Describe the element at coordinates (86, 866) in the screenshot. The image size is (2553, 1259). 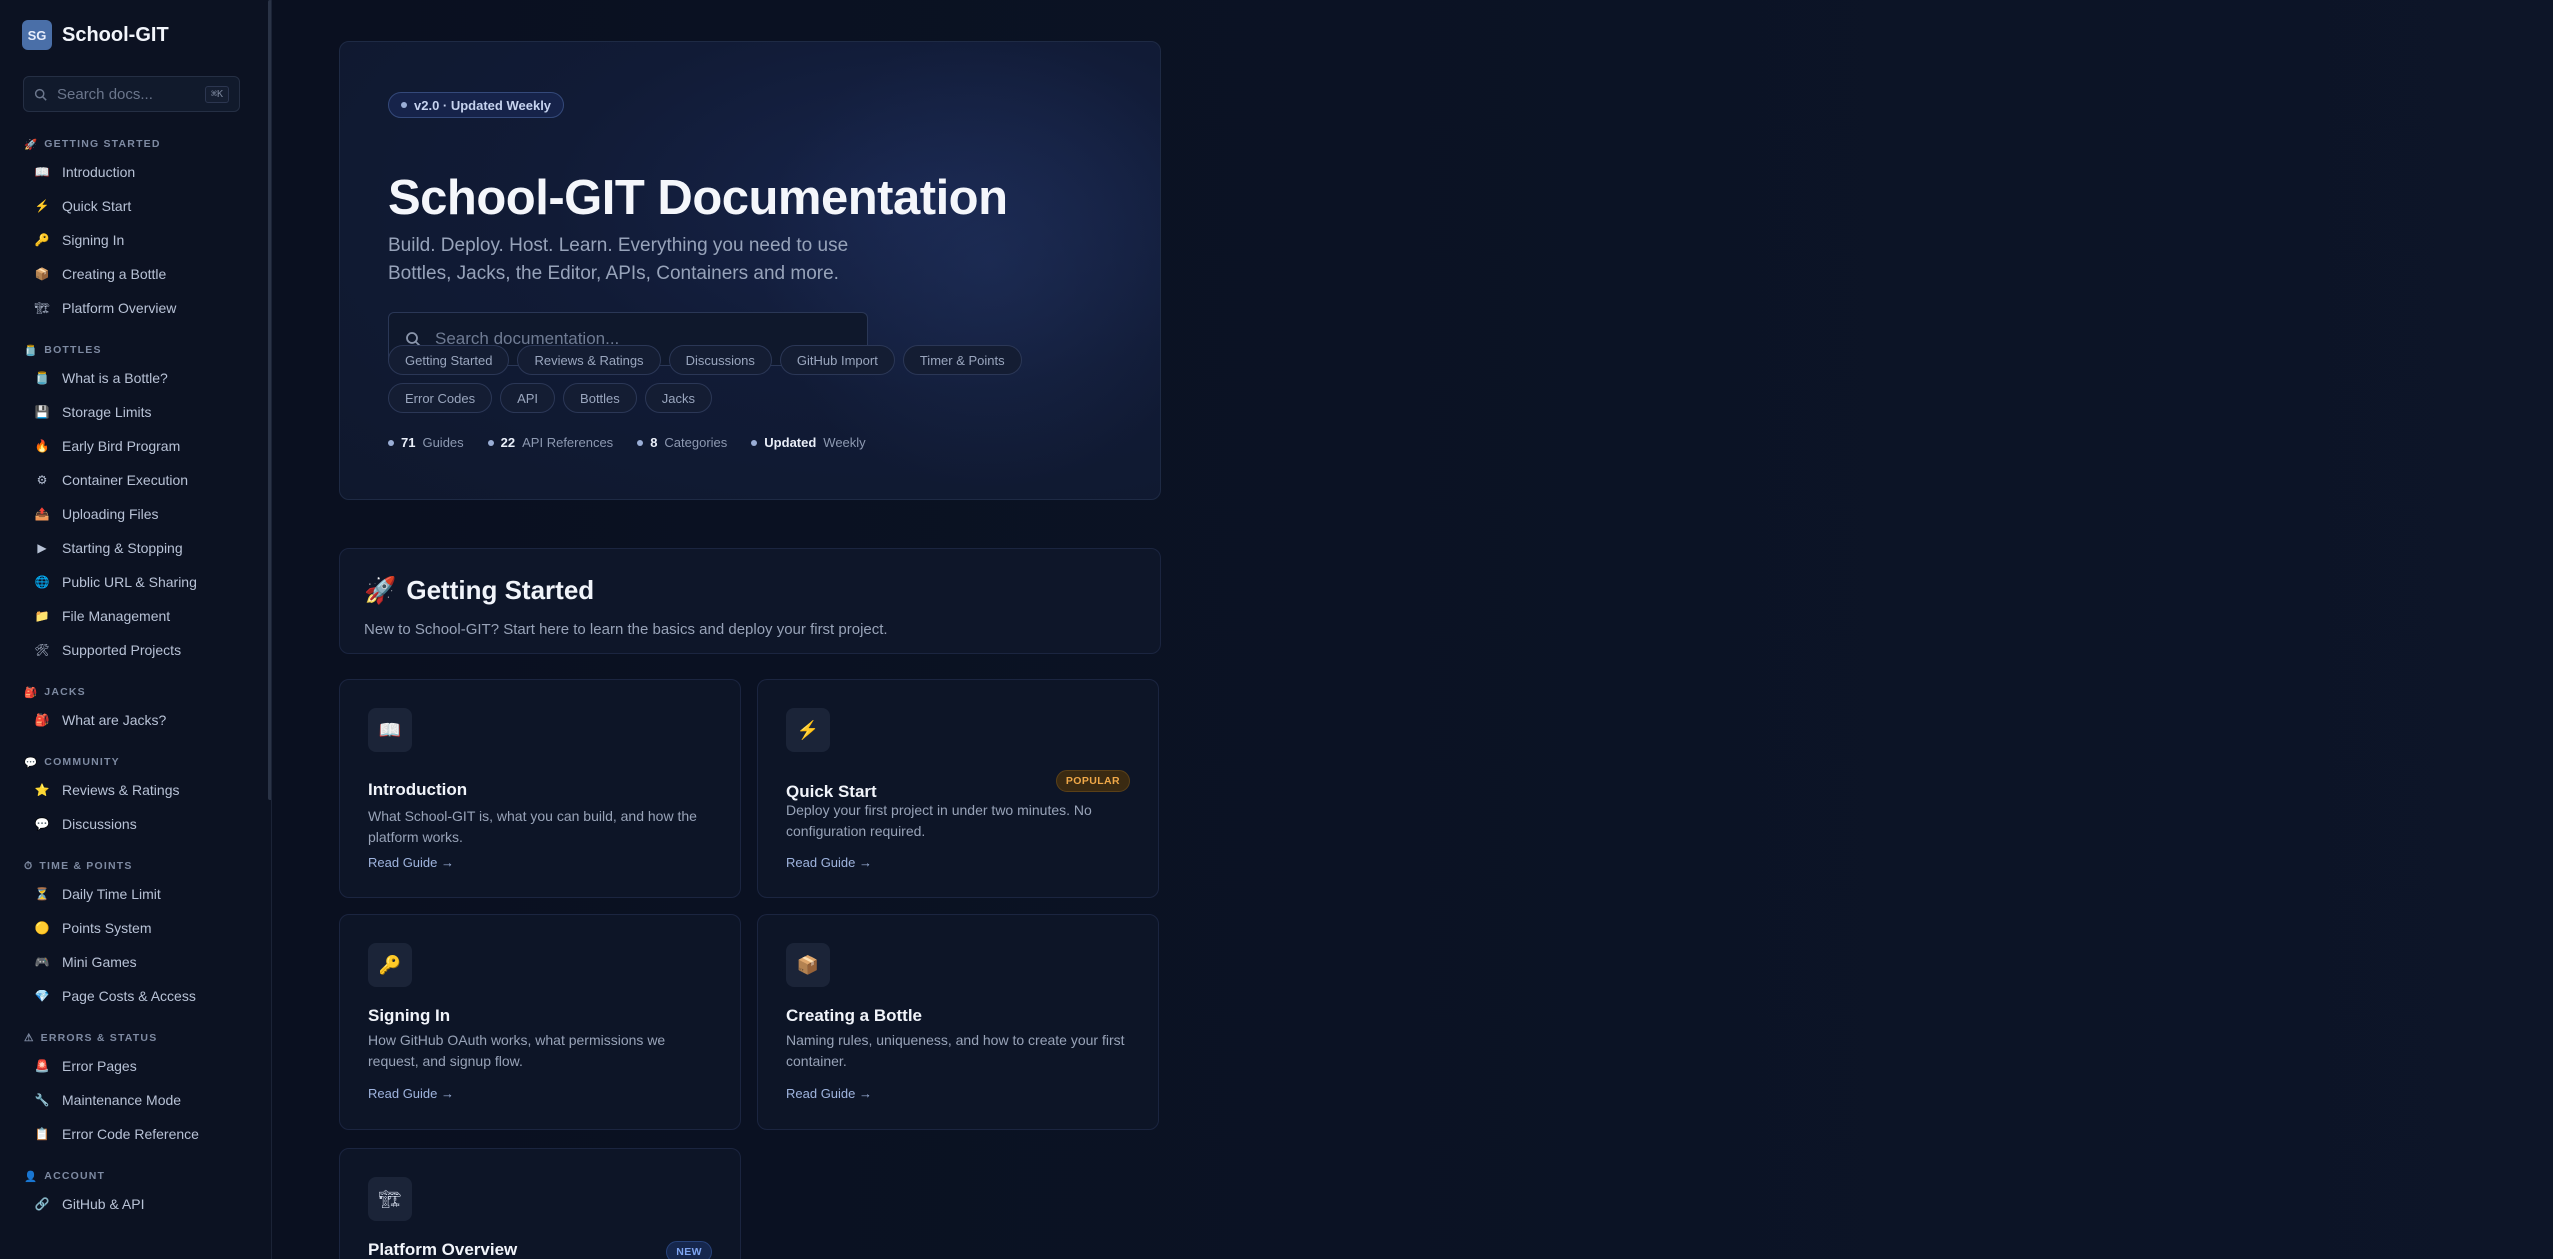
I see `group-label: TIME & POINTS` at that location.